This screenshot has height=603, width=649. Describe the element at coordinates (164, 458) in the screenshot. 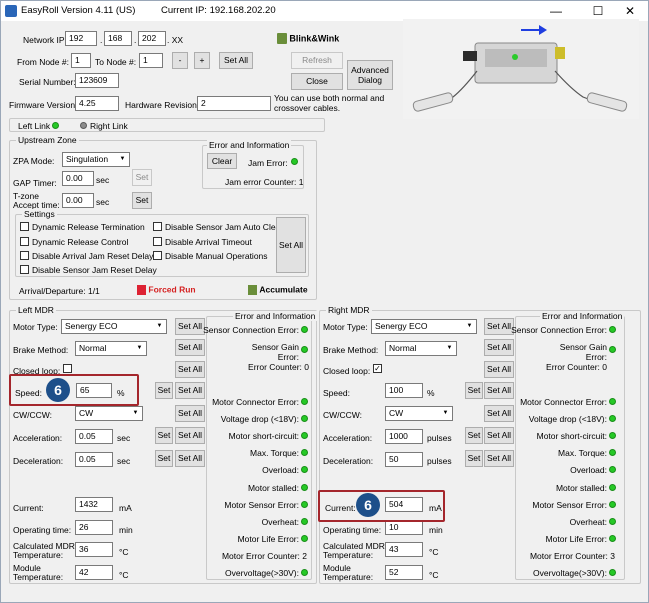

I see `left-decel-set: Set` at that location.